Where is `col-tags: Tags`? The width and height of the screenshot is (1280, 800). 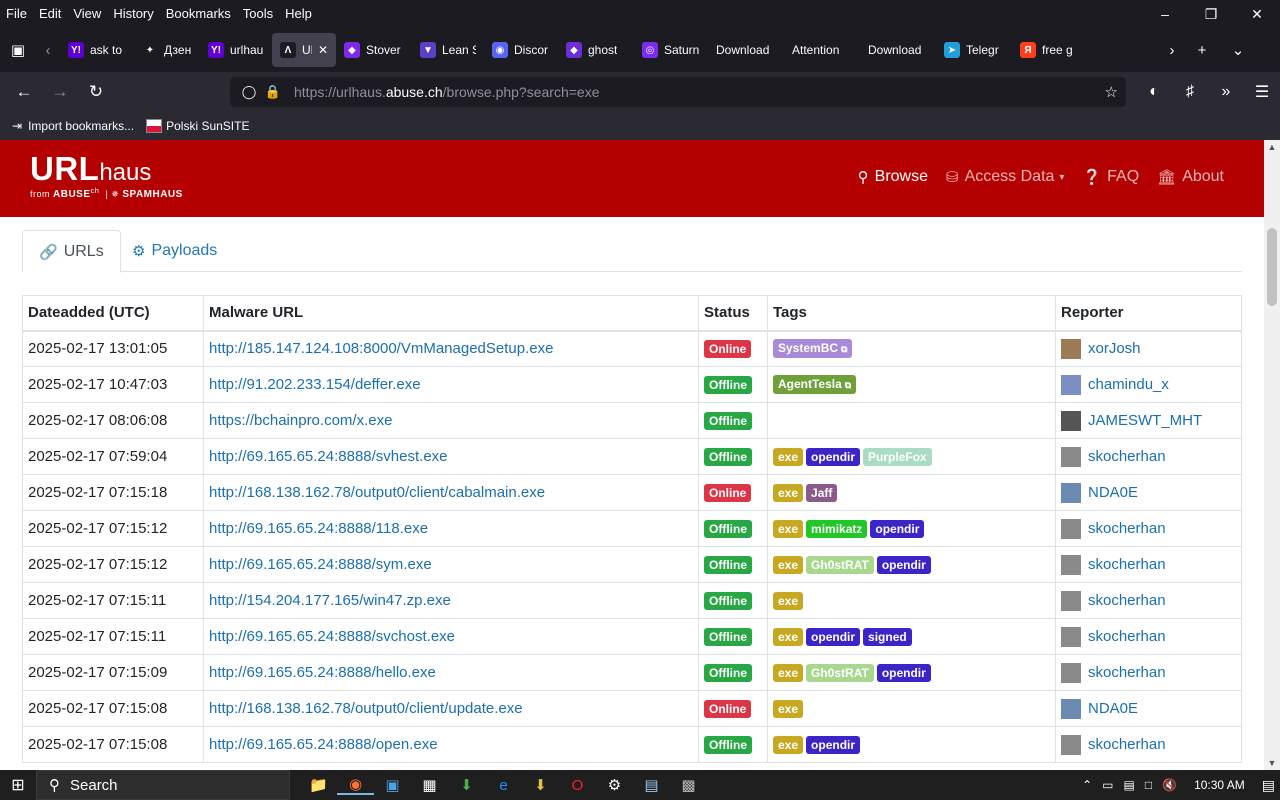 col-tags: Tags is located at coordinates (911, 313).